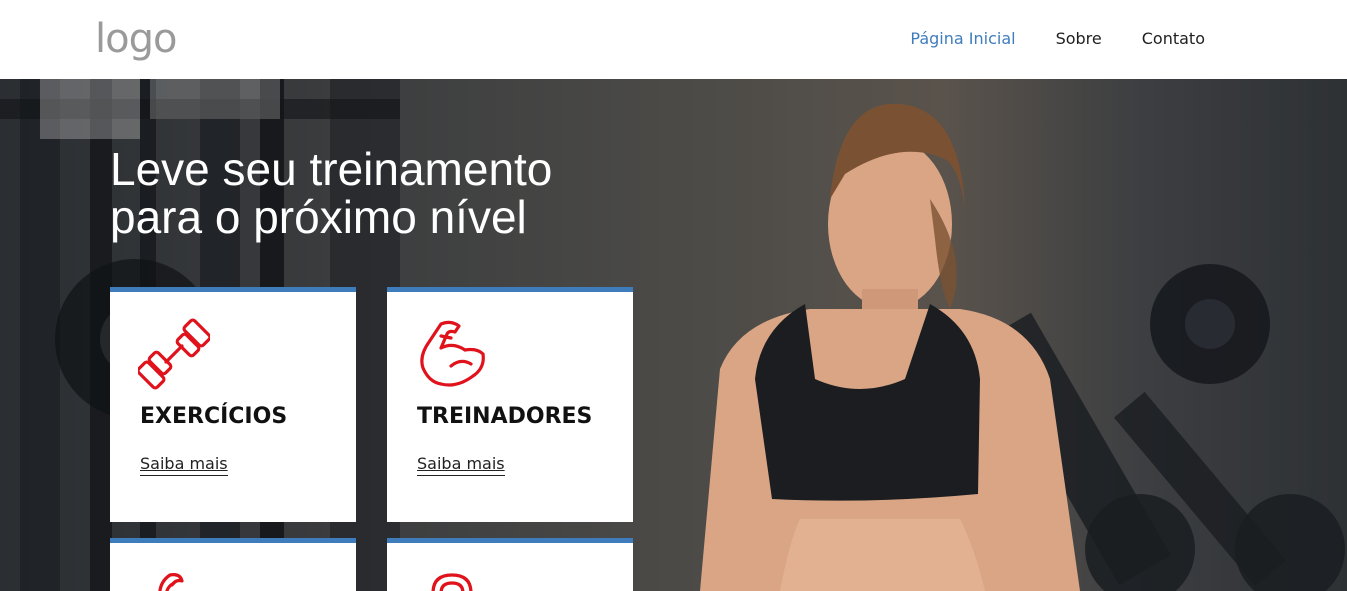 The height and width of the screenshot is (591, 1347). I want to click on site-header: logo Página Inicial Sobre Contato, so click(673, 39).